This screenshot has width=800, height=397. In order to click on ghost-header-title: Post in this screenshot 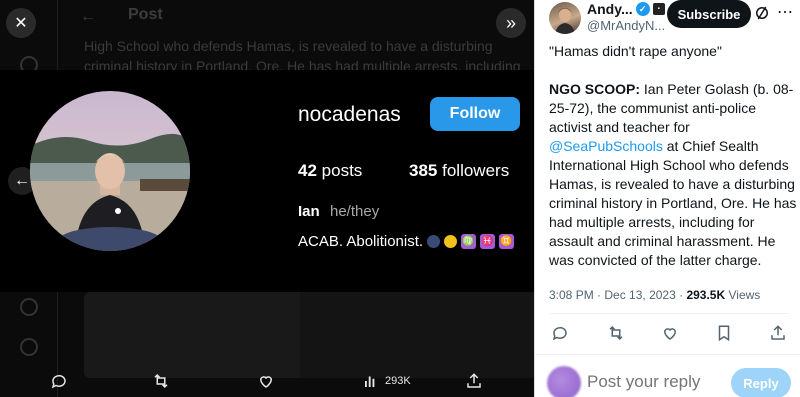, I will do `click(145, 14)`.